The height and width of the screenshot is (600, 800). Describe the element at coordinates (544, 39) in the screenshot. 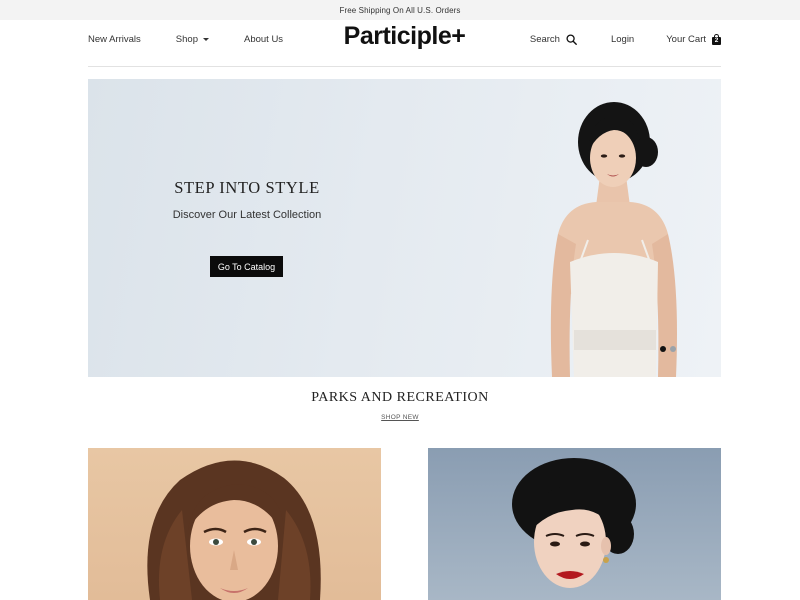

I see `search-label: Search` at that location.